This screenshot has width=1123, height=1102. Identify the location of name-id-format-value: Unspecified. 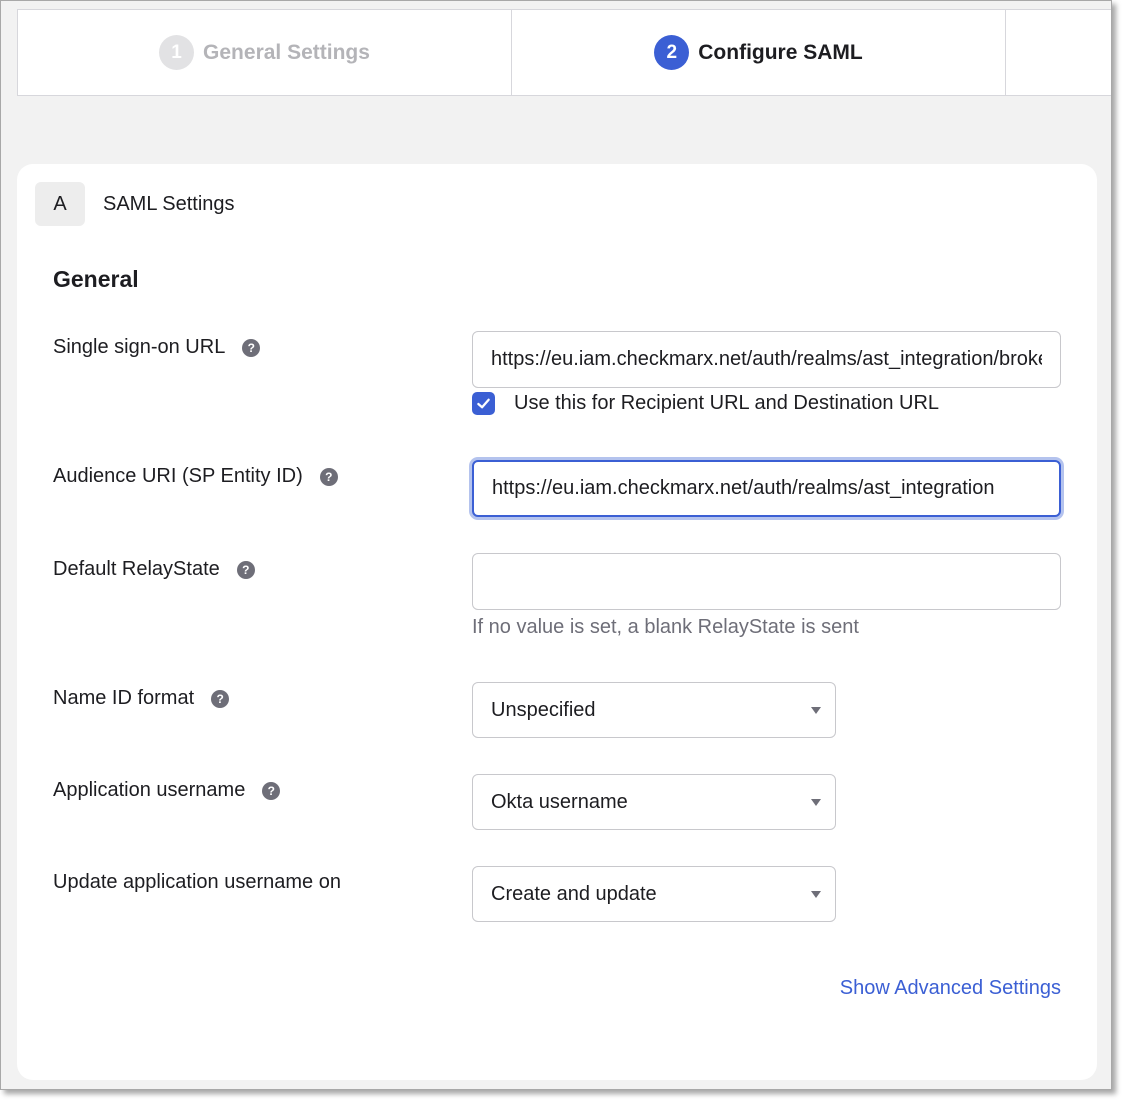
(543, 709).